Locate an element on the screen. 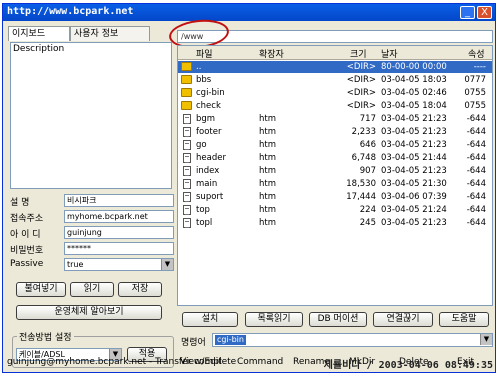  tab-user-info: 사용자 정보 is located at coordinates (110, 33).